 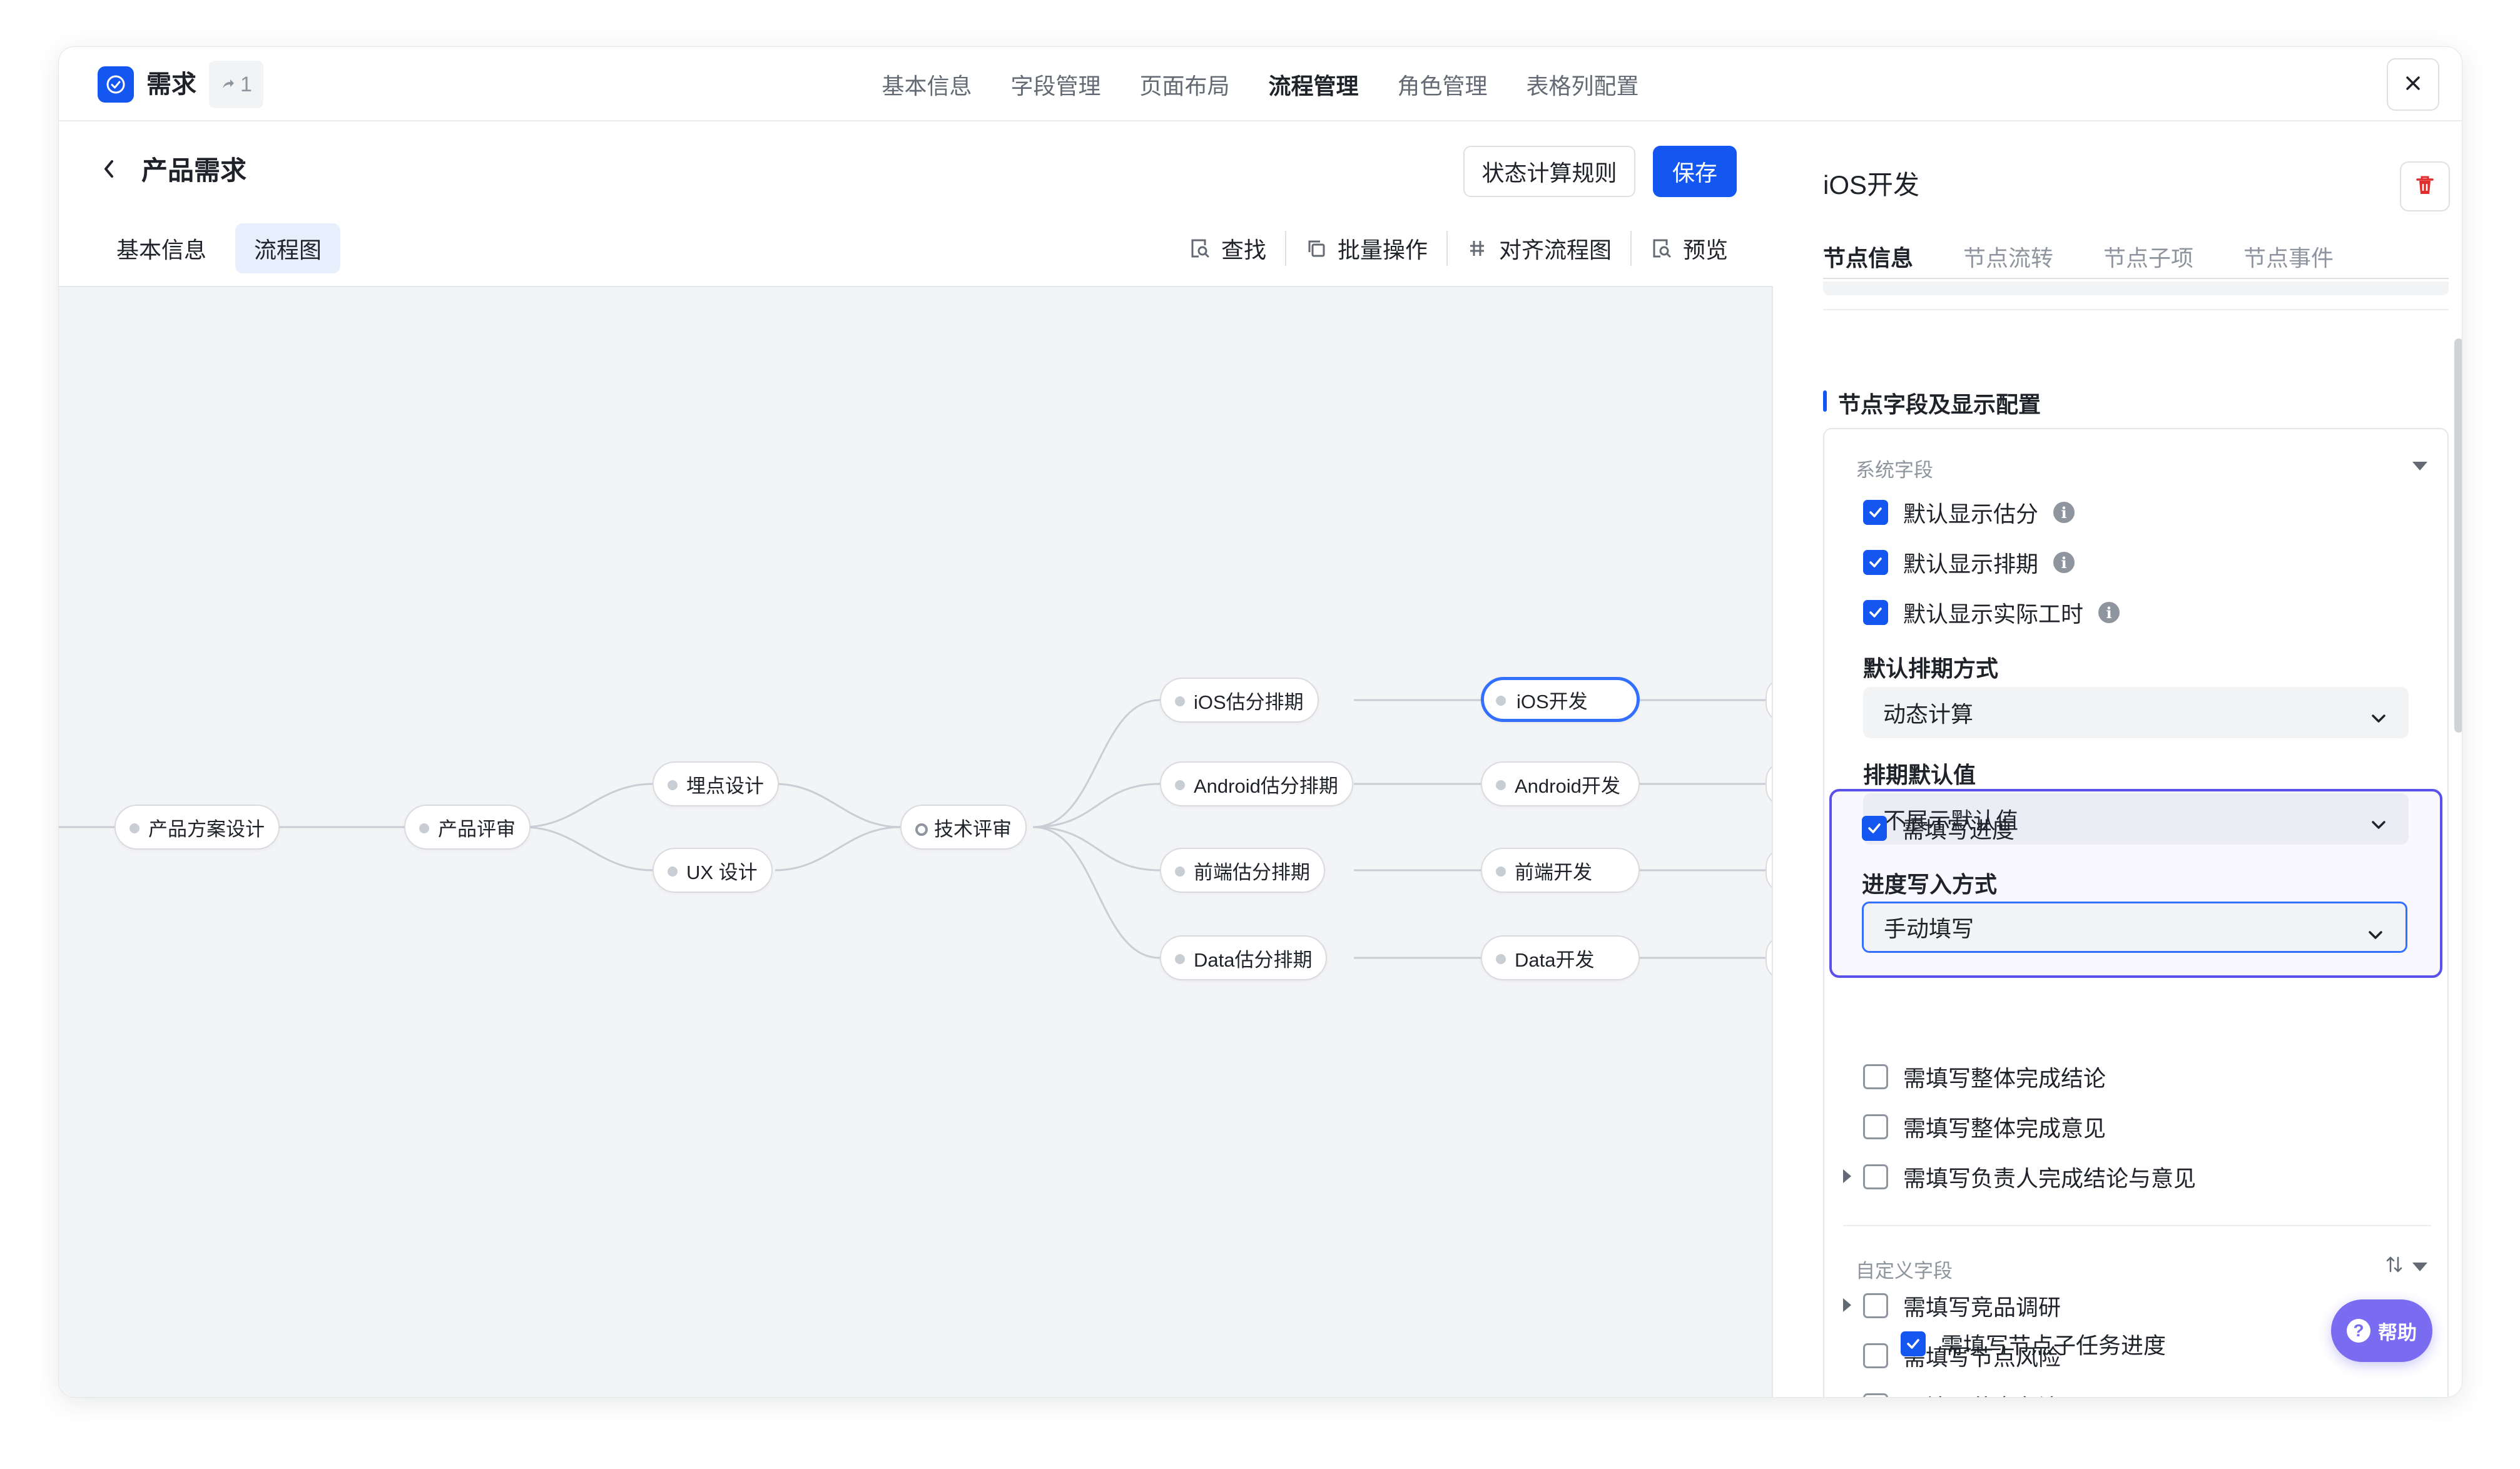 I want to click on checkbox-show-estimate: 默认显示估分 i, so click(x=1969, y=512).